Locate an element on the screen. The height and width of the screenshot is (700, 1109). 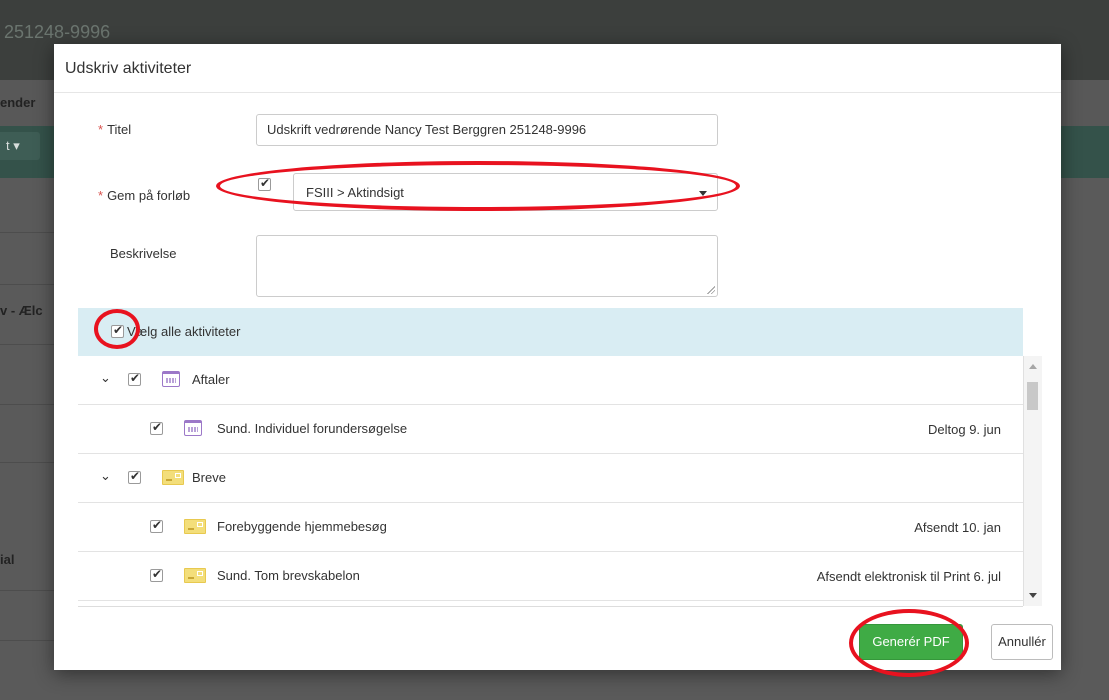
group-row-aftaler: ⌄ Aftaler is located at coordinates (550, 380).